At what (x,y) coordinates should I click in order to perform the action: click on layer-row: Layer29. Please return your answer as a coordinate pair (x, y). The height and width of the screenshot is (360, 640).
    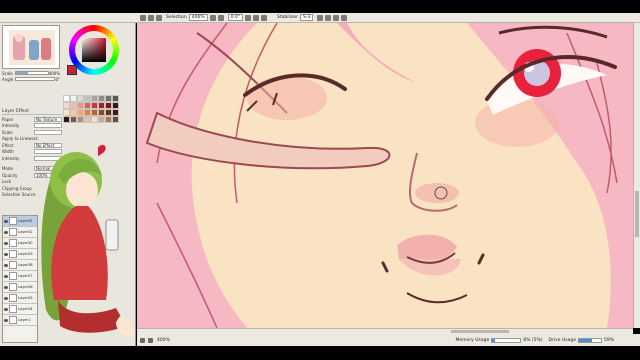
    Looking at the image, I should click on (20, 254).